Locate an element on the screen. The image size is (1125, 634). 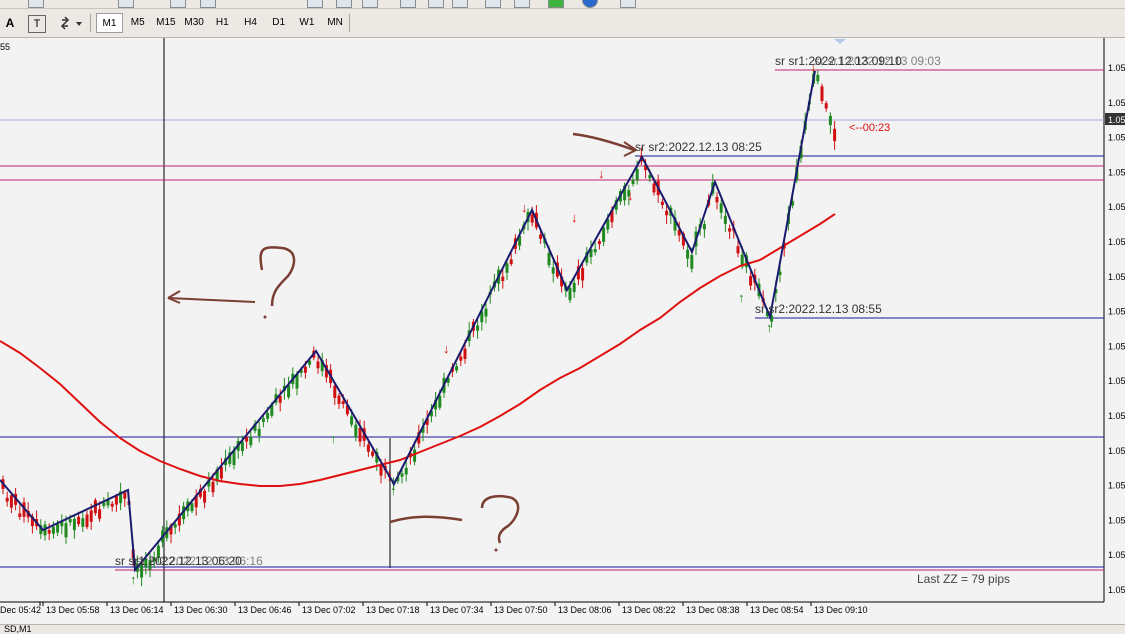
sr-label-top-overlap: sr sr1:2022.12.13 09:03 is located at coordinates (877, 61).